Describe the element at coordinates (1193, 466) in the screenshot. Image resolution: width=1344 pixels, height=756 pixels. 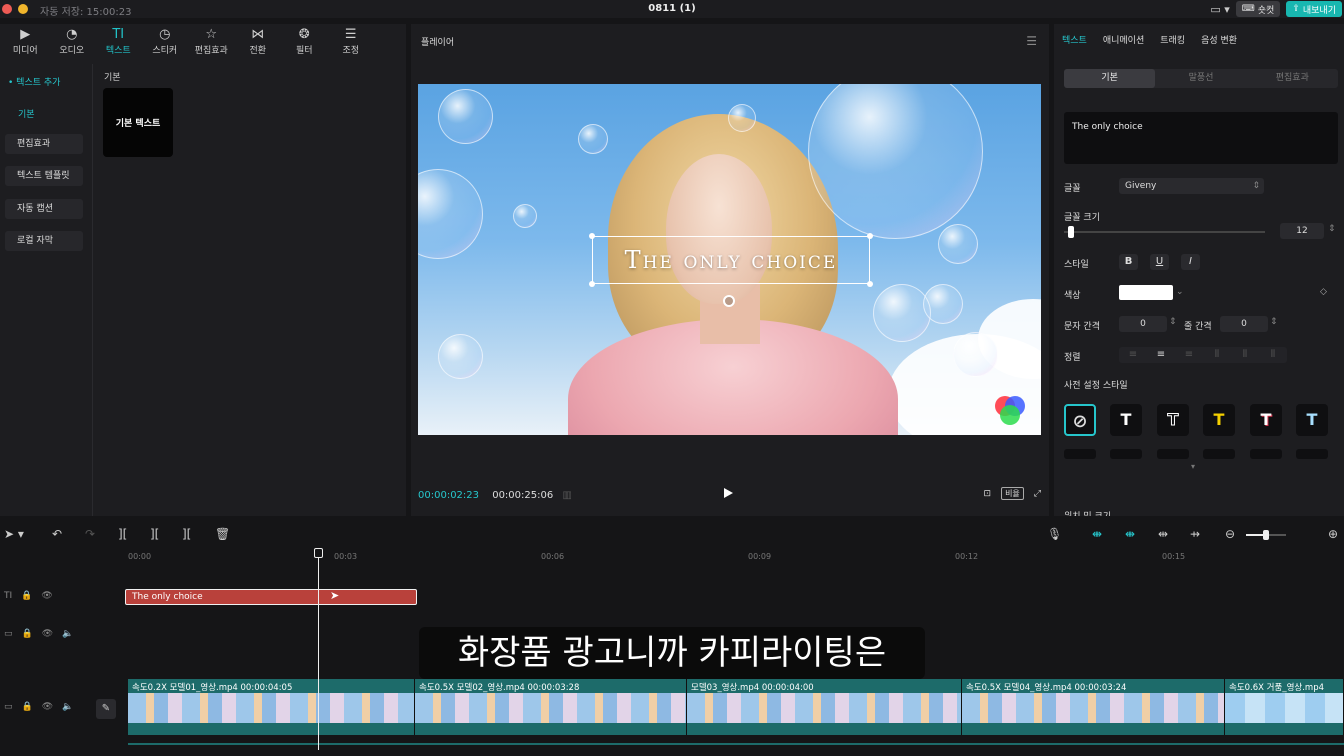
I see `expand-presets-icon: ▾` at that location.